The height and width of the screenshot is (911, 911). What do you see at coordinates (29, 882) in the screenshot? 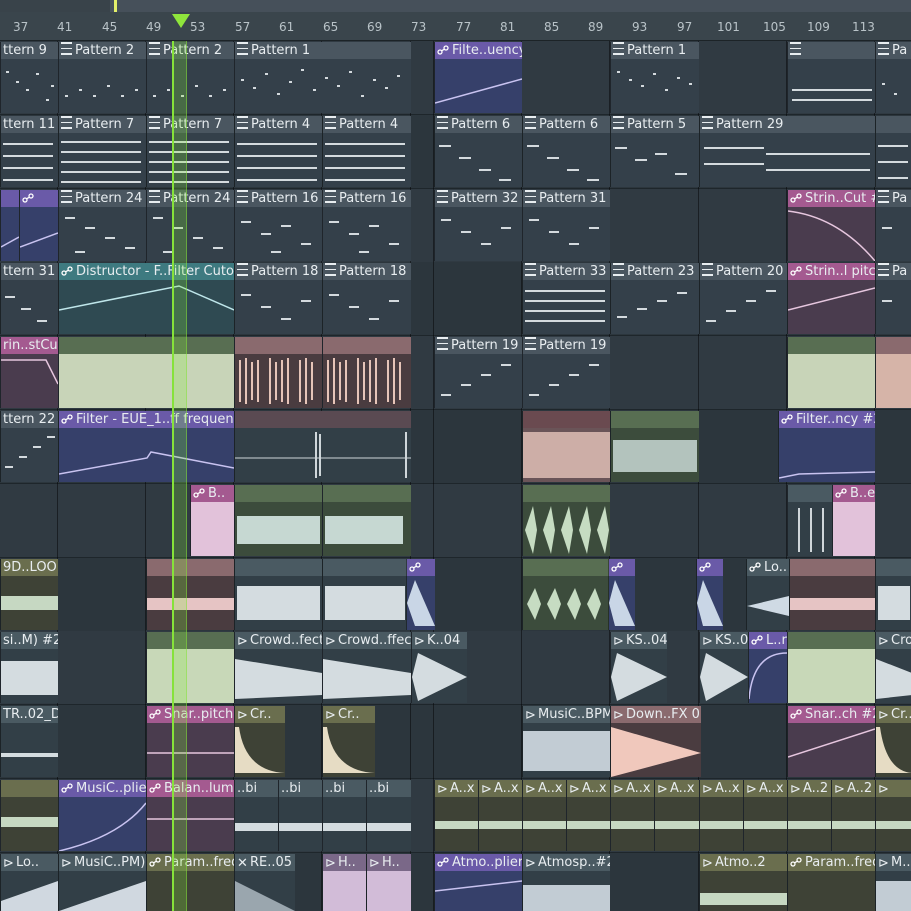
I see `audio-clip: ⊳ Lo..` at bounding box center [29, 882].